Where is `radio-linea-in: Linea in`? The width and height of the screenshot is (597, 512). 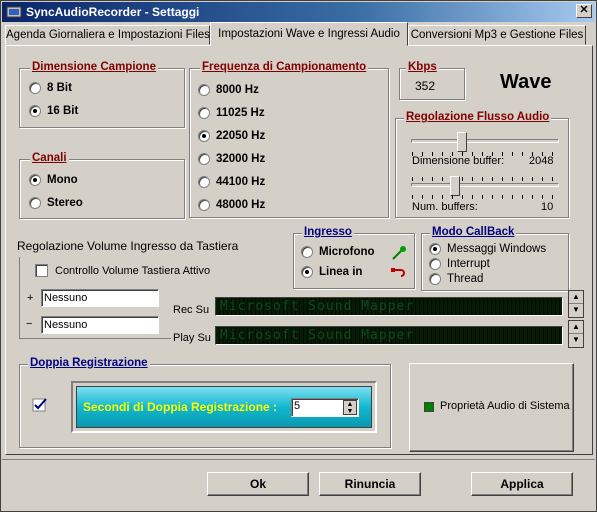
radio-linea-in: Linea in is located at coordinates (331, 272).